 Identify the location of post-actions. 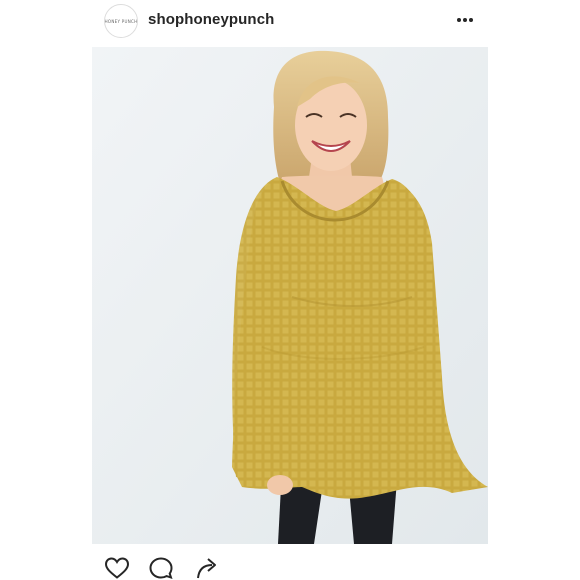
(290, 566).